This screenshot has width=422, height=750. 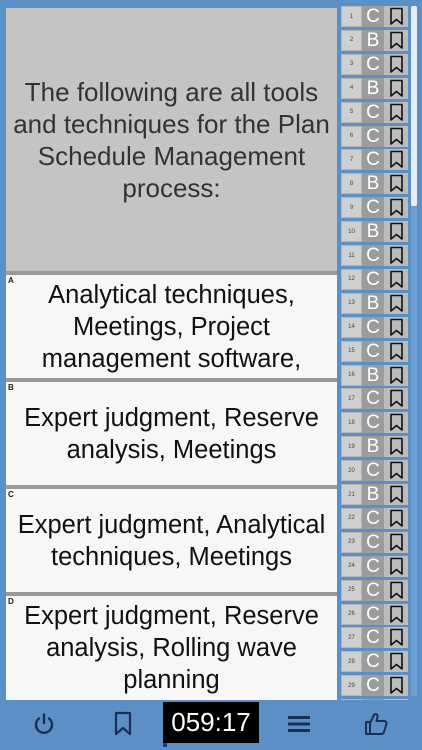 I want to click on question-number: 2, so click(x=351, y=40).